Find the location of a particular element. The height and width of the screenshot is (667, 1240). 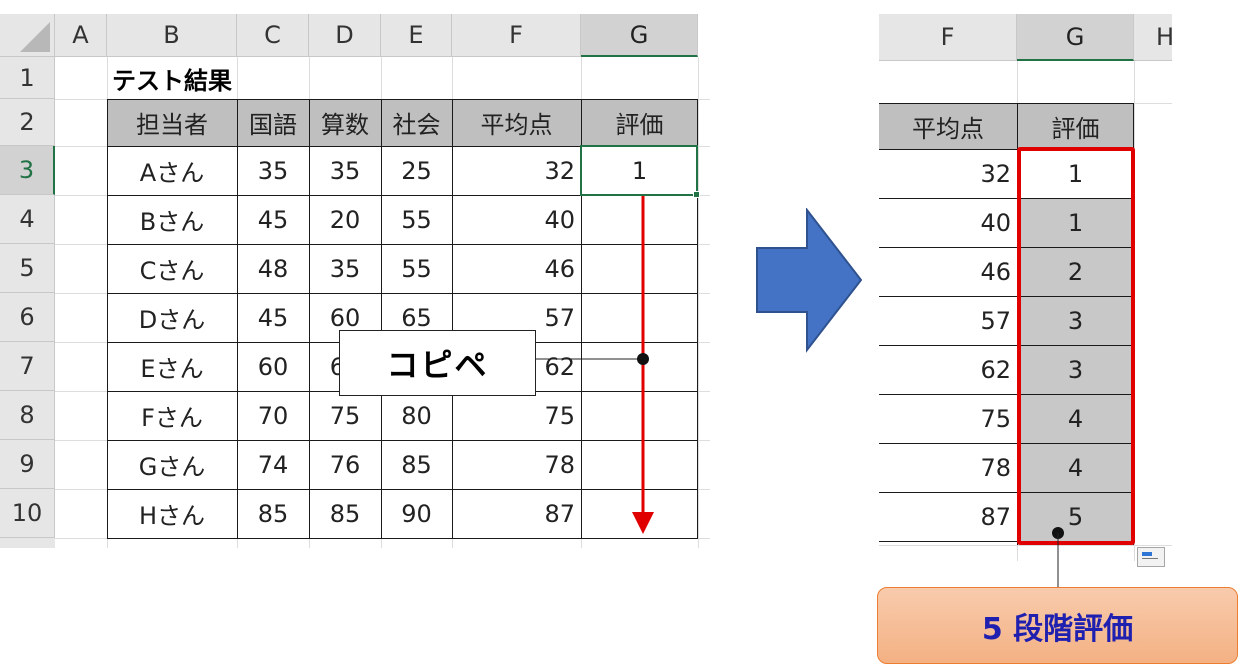

cell-shakai-row6: 80 is located at coordinates (416, 415).